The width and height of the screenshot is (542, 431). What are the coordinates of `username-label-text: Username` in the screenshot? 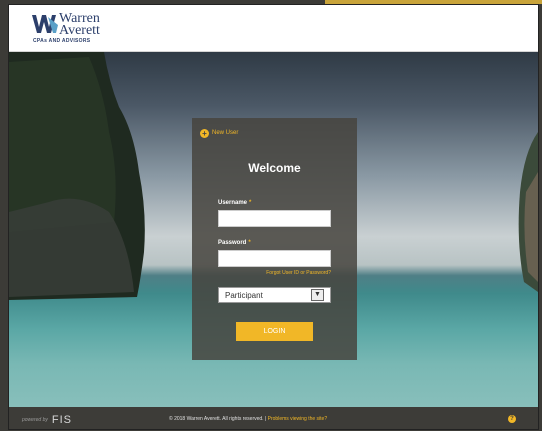 It's located at (233, 203).